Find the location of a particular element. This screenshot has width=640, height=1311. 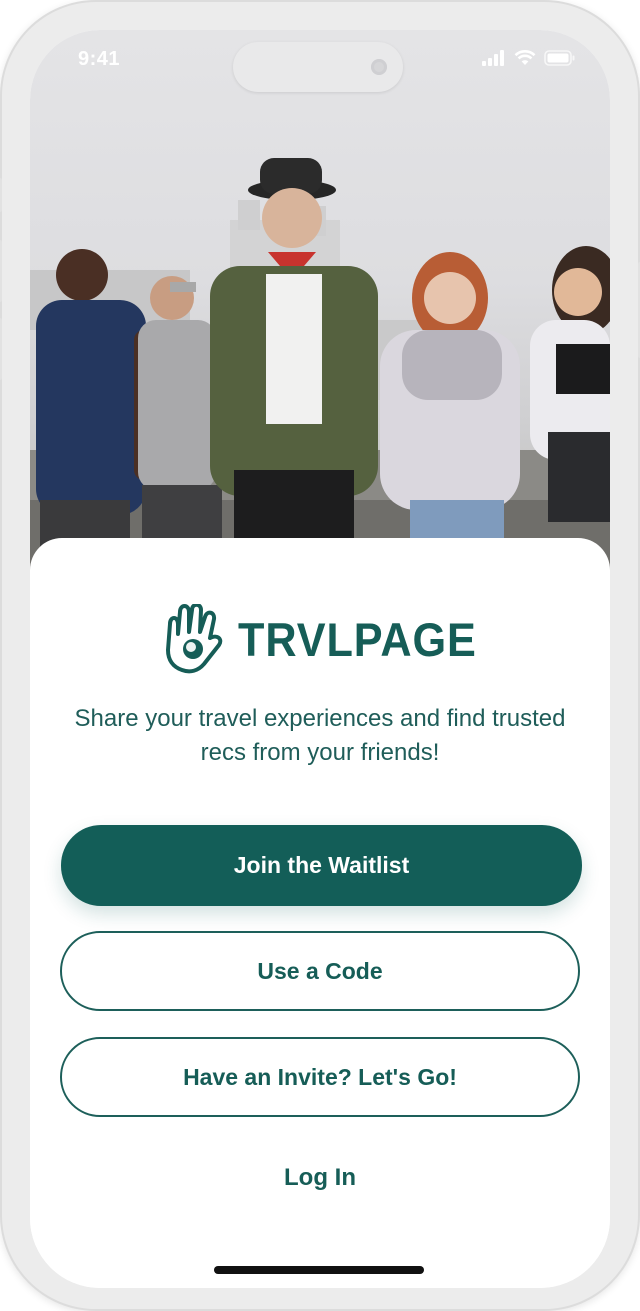

status-icons is located at coordinates (529, 58).